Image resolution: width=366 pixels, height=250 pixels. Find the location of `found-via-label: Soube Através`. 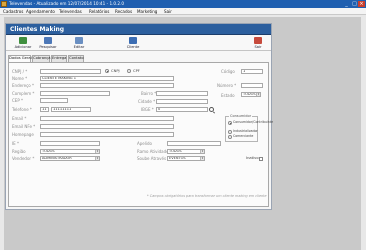

found-via-label: Soube Através is located at coordinates (152, 158).